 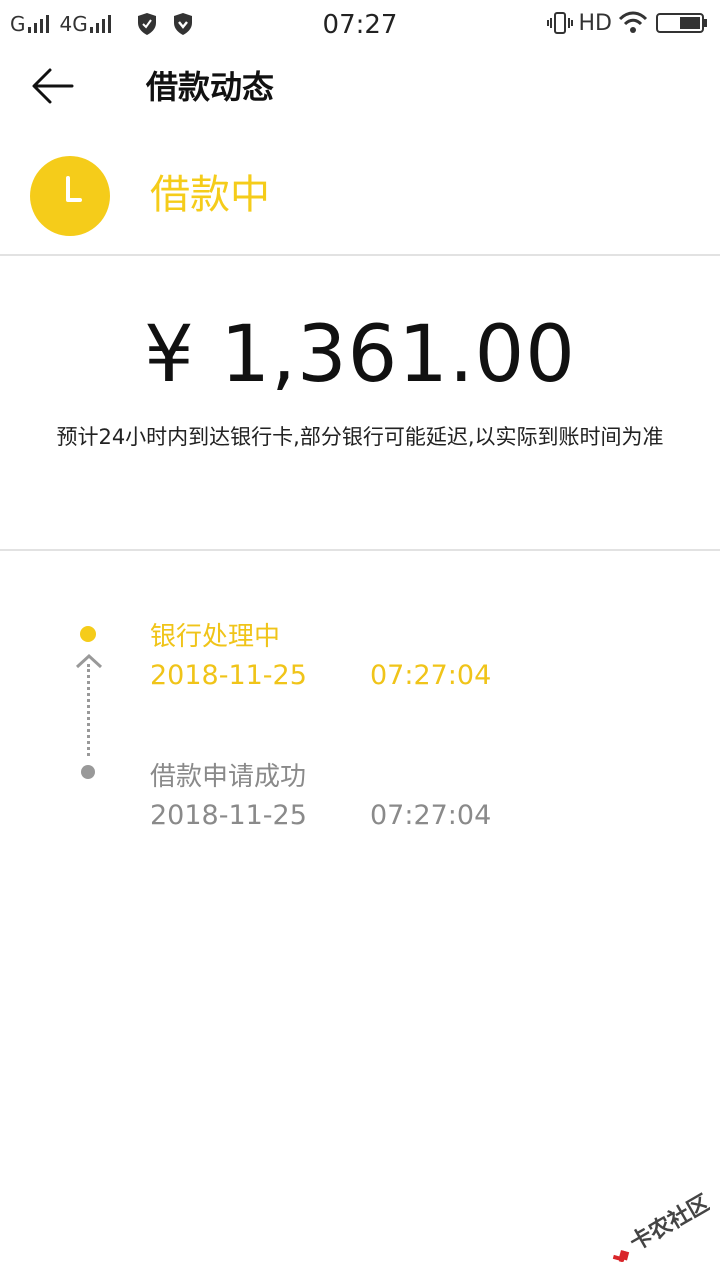 I want to click on timeline-step-date: 2018-11-25, so click(x=228, y=675).